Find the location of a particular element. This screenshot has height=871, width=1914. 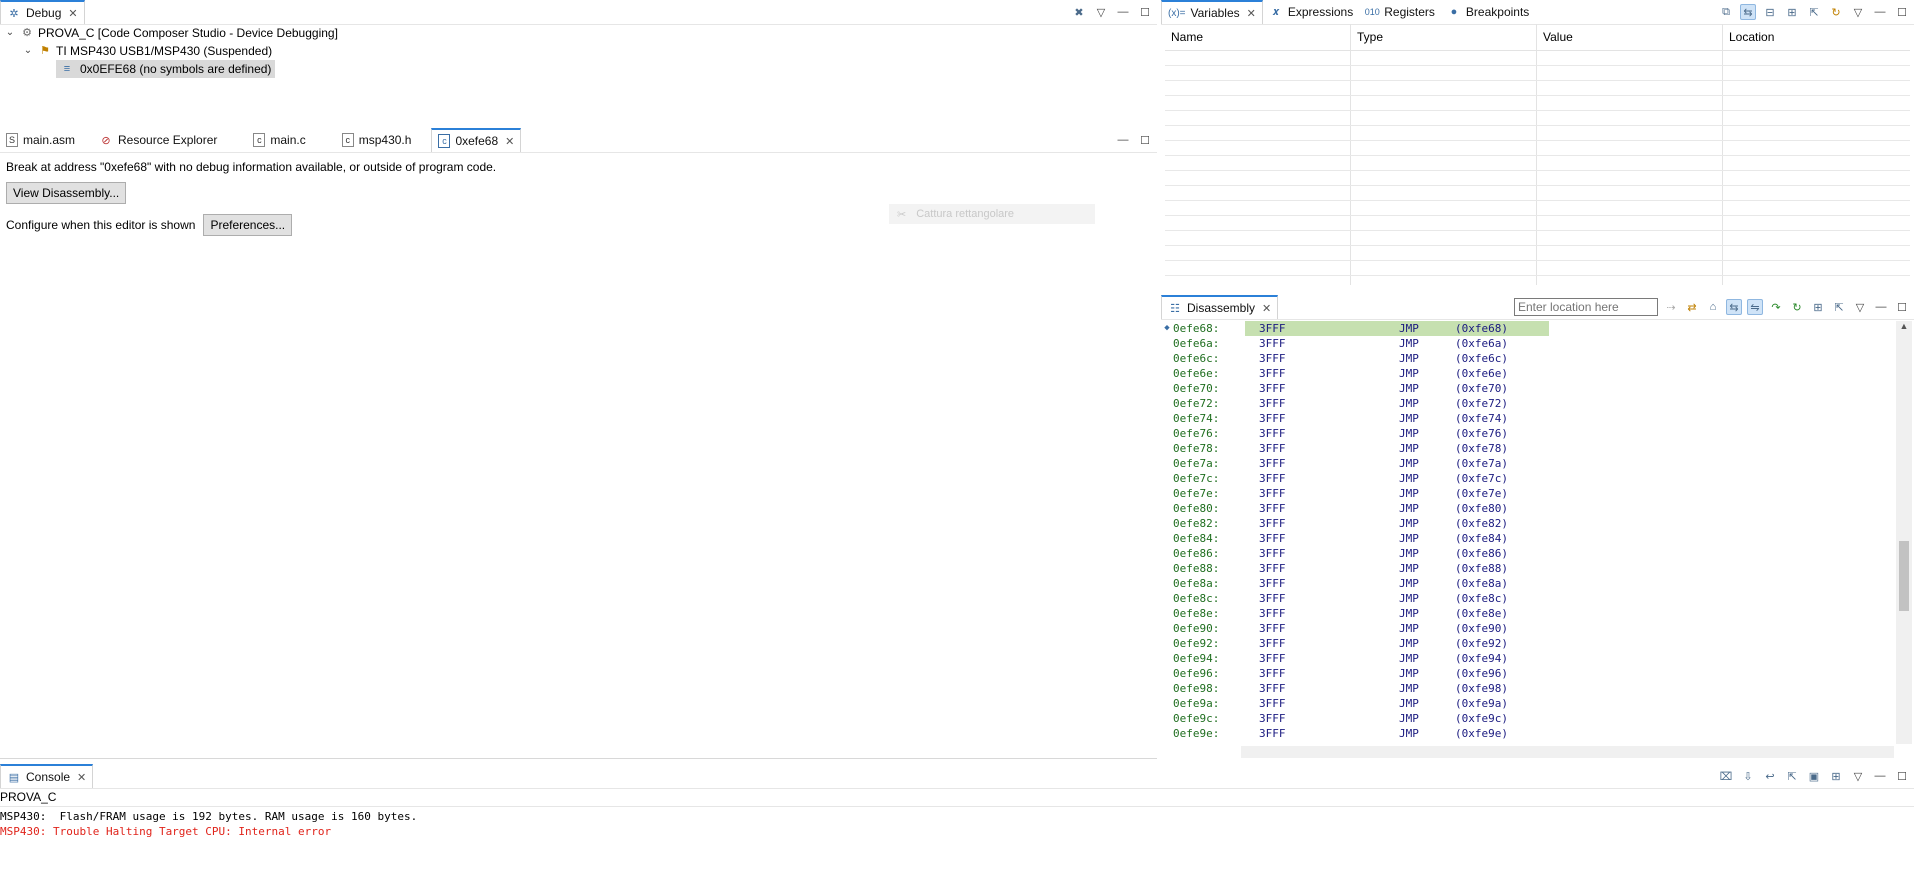

variables-table-body is located at coordinates (1537, 168).